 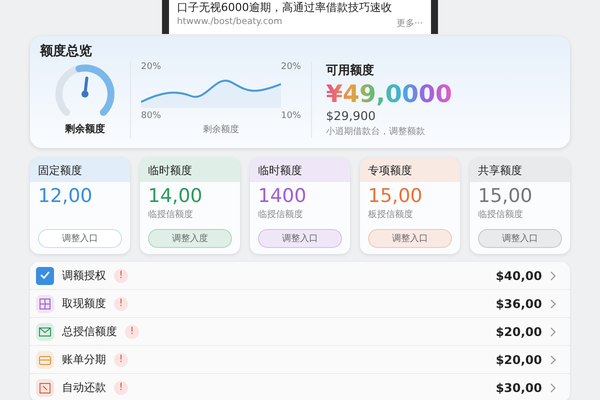 What do you see at coordinates (175, 196) in the screenshot?
I see `card-value: 14,00` at bounding box center [175, 196].